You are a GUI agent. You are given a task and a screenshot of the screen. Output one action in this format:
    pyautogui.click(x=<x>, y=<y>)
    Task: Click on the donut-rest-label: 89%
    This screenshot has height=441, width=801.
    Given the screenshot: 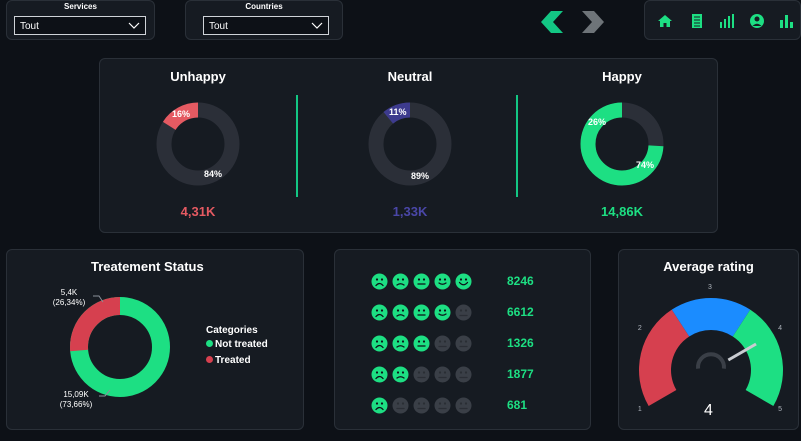 What is the action you would take?
    pyautogui.click(x=420, y=176)
    